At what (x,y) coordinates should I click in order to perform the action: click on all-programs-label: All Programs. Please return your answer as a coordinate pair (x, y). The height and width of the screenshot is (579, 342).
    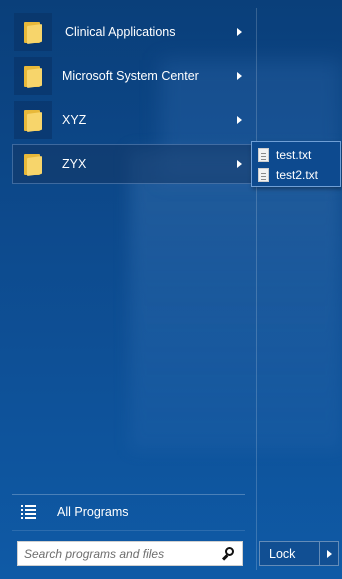
    Looking at the image, I should click on (93, 512).